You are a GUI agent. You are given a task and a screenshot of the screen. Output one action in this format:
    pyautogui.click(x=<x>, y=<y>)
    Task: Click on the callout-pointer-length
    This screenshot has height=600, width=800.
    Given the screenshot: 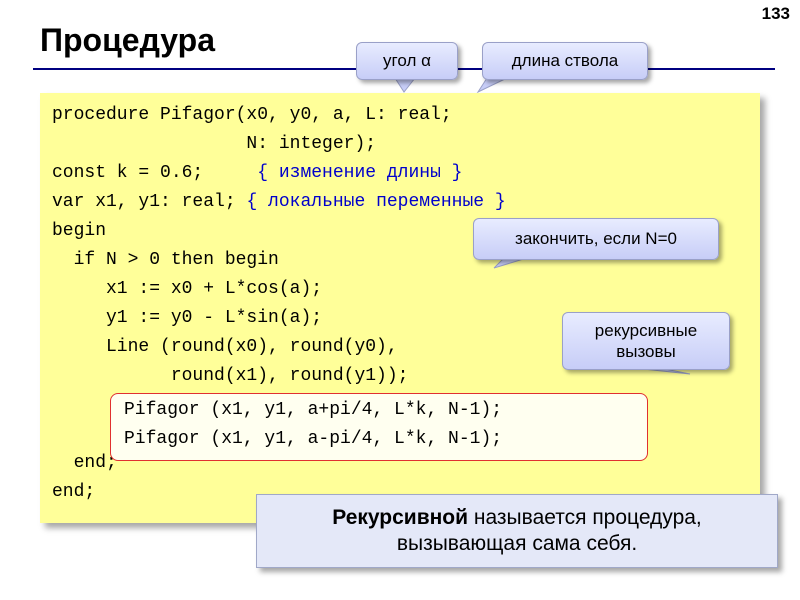 What is the action you would take?
    pyautogui.click(x=492, y=85)
    